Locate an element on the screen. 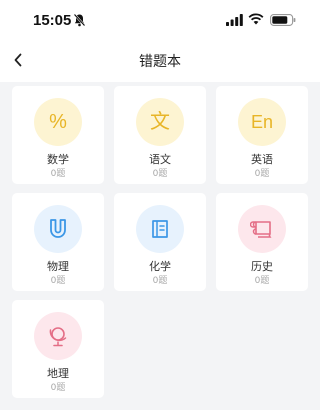 The width and height of the screenshot is (320, 410). subject-card-history: 历史 0题 is located at coordinates (262, 242).